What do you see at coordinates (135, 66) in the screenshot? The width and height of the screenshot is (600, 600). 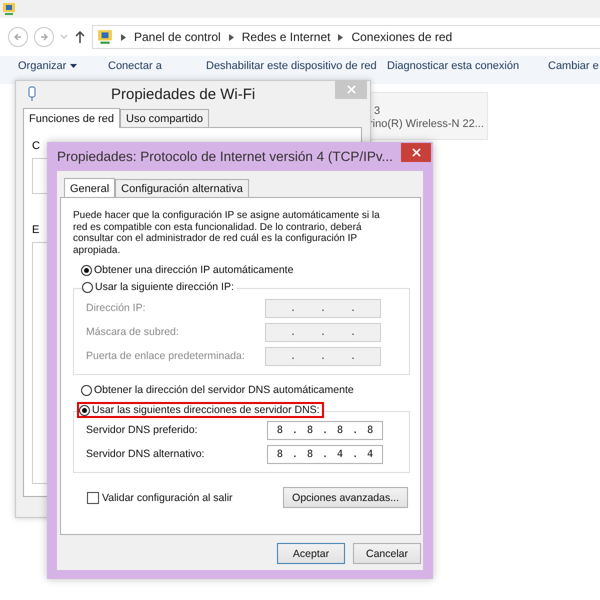 I see `toolbar-button: Conectar a` at bounding box center [135, 66].